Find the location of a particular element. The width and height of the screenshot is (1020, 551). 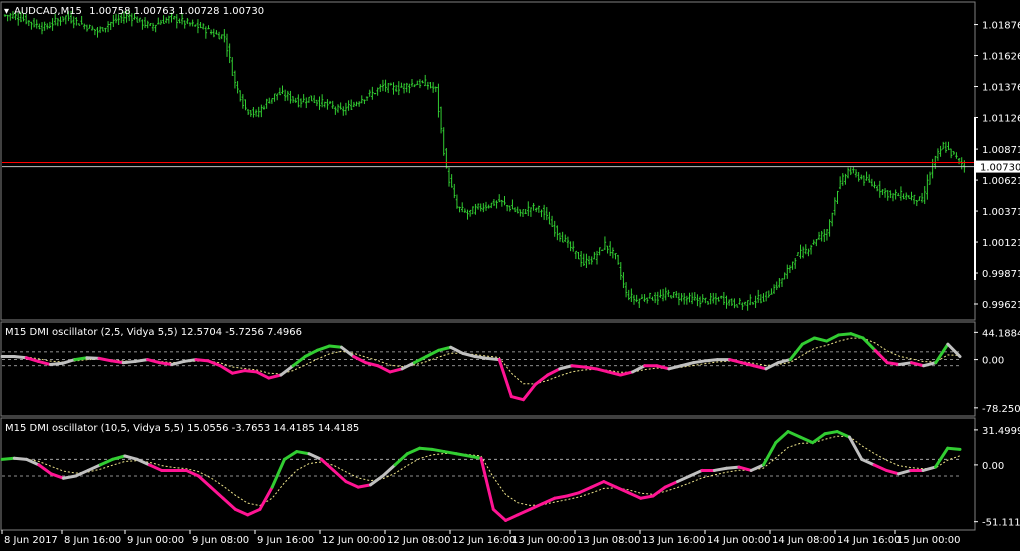

x-tick-label: 12 Jun 16:00 is located at coordinates (484, 540).